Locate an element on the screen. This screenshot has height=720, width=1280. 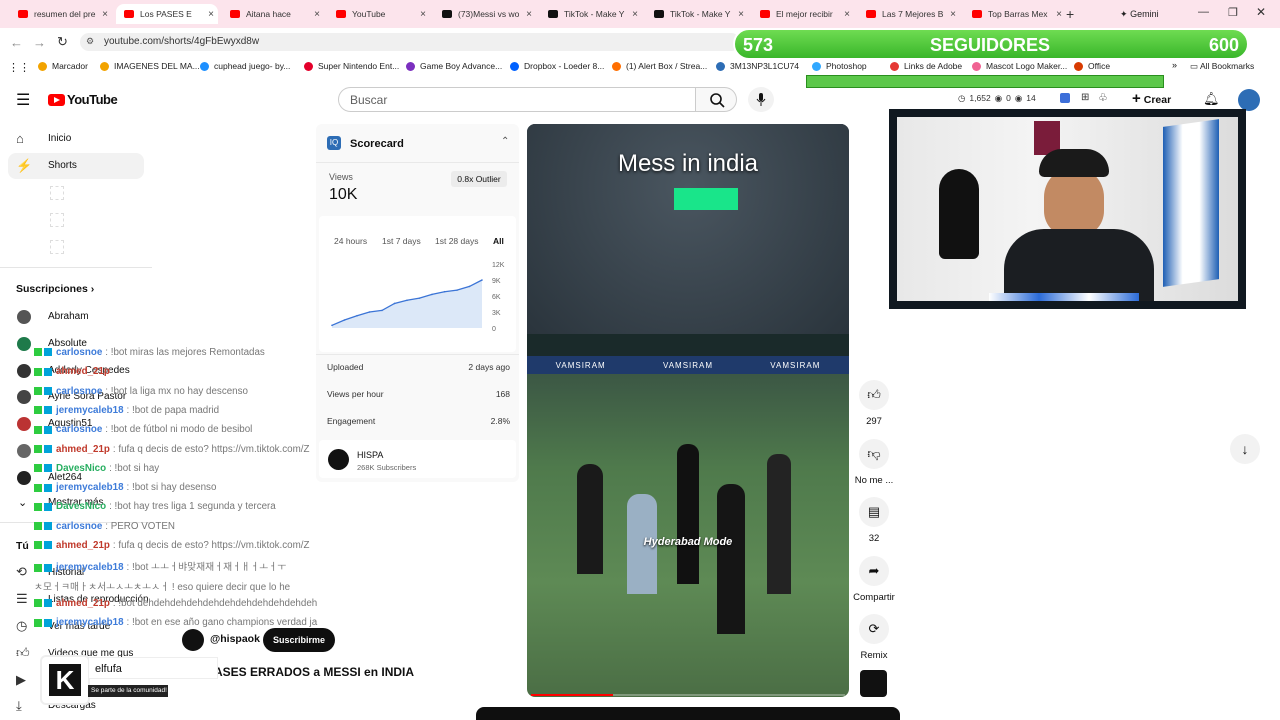
comments-action: ▤ 32 is located at coordinates (874, 520).